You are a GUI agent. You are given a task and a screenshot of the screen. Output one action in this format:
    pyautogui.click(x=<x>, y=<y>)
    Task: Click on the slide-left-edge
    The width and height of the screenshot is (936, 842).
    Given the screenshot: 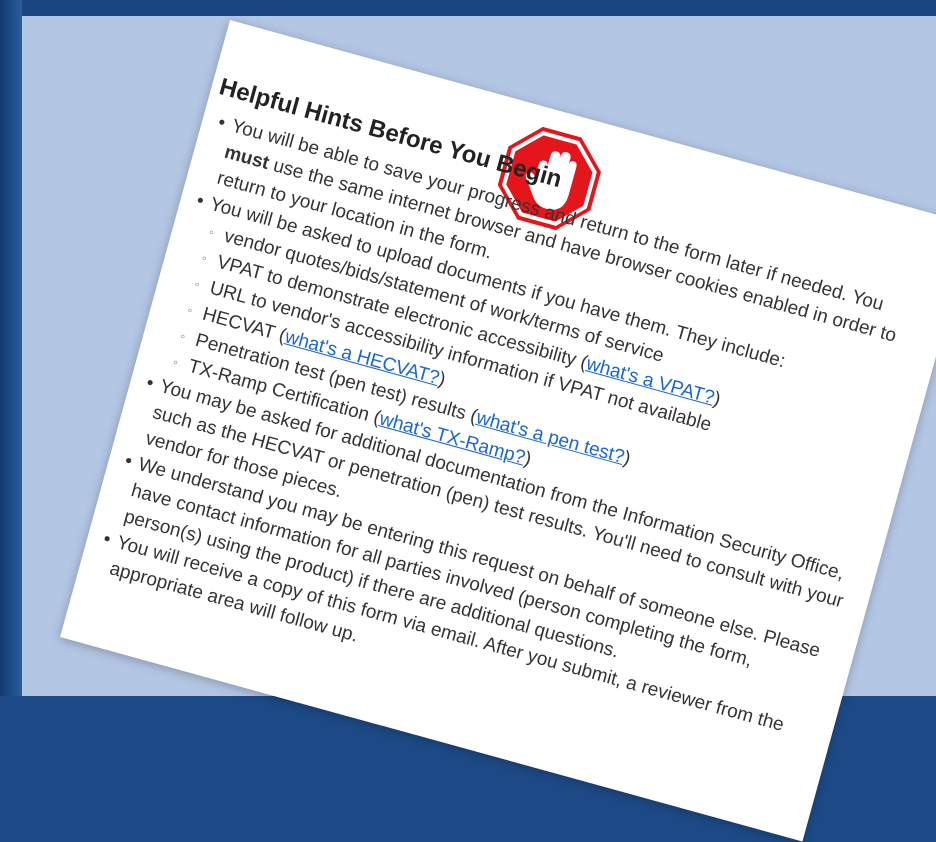 What is the action you would take?
    pyautogui.click(x=11, y=348)
    